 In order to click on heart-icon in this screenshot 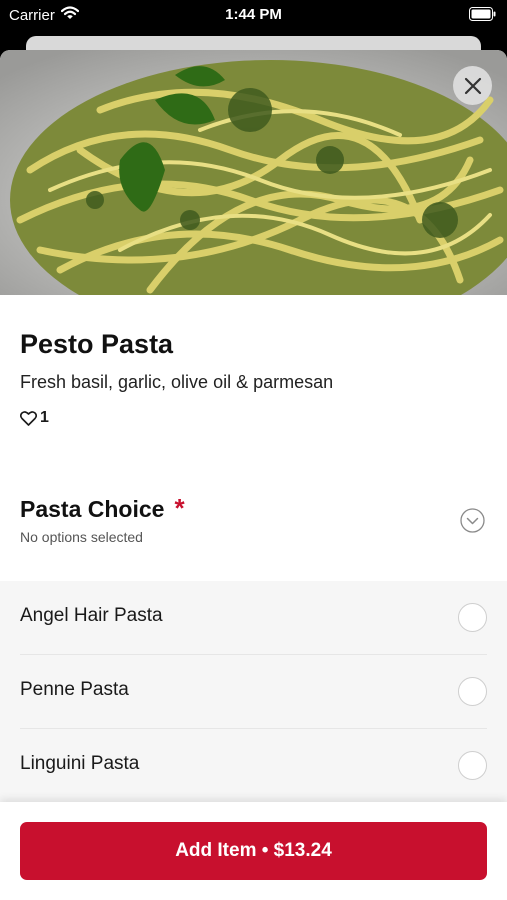, I will do `click(28, 418)`.